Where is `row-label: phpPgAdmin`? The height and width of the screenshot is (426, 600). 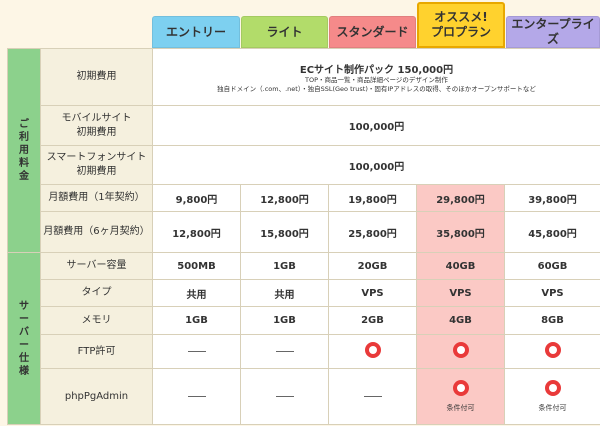 row-label: phpPgAdmin is located at coordinates (96, 396).